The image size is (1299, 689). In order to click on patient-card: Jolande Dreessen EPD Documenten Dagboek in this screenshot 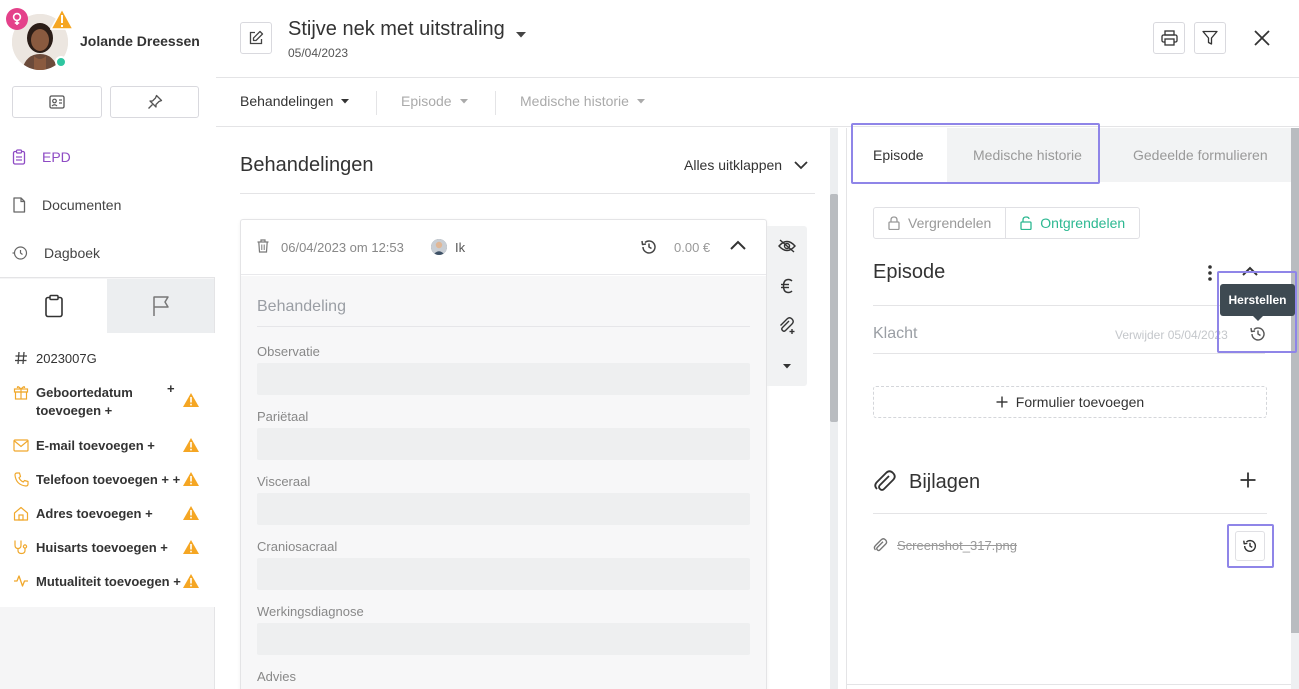, I will do `click(107, 139)`.